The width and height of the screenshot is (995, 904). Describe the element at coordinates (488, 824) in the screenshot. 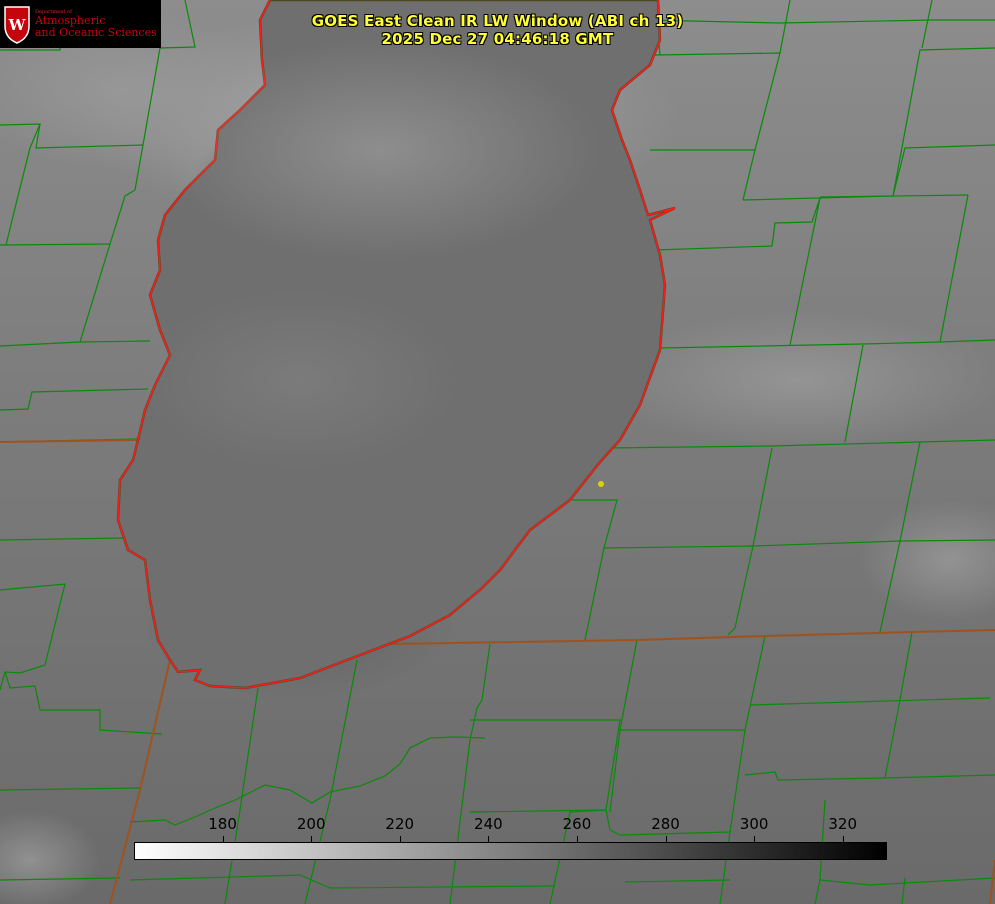

I see `colorbar-tick-label: 240` at that location.